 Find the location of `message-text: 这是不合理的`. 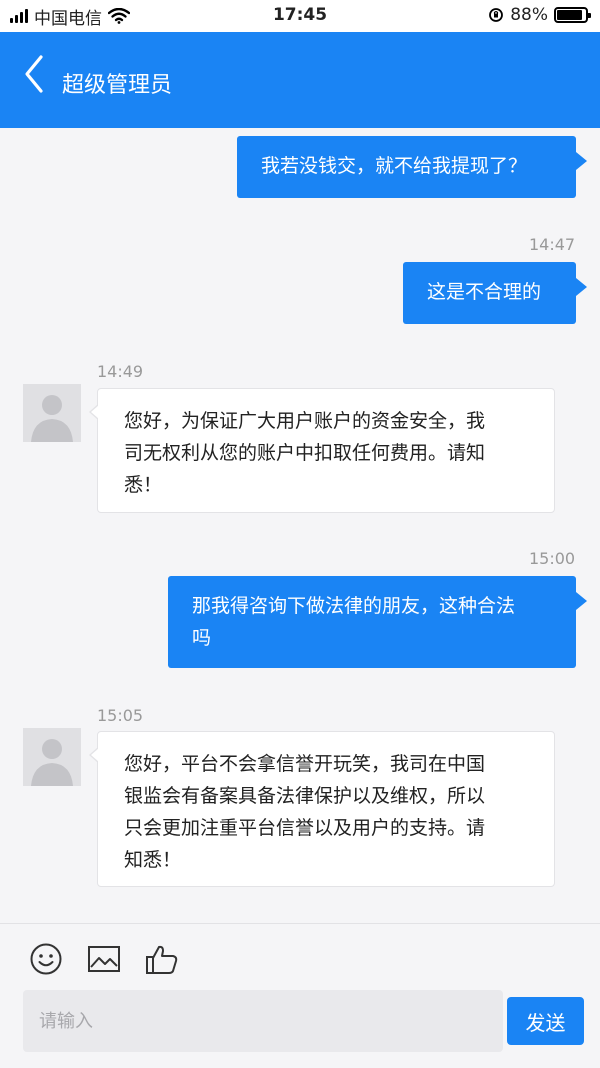

message-text: 这是不合理的 is located at coordinates (484, 292).